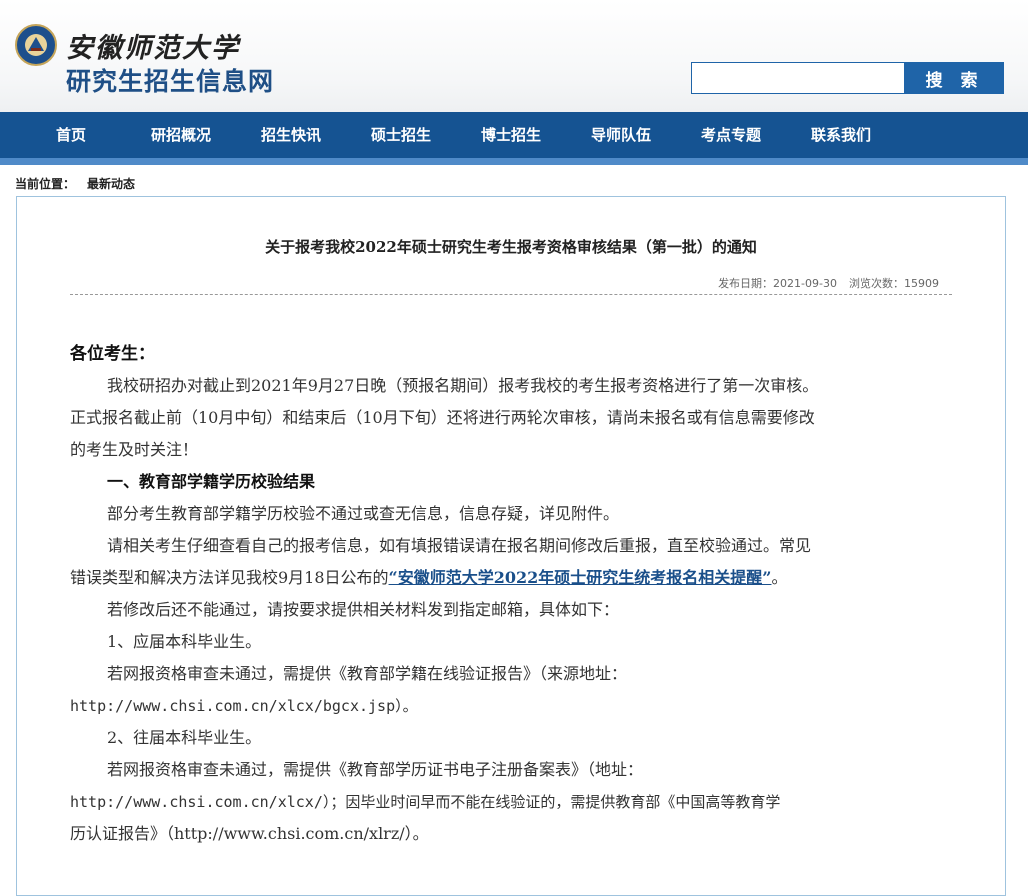  What do you see at coordinates (779, 577) in the screenshot?
I see `paragraph-text: 。` at bounding box center [779, 577].